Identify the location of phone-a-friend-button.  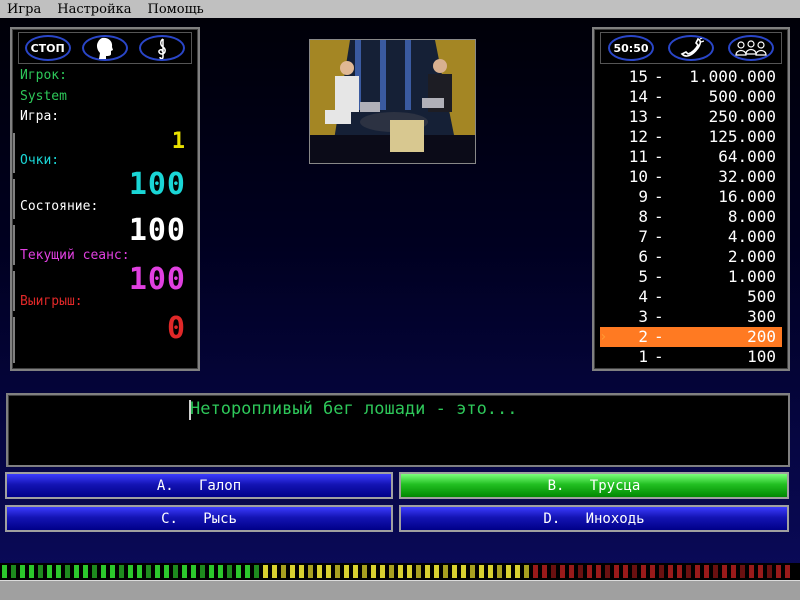
(691, 48).